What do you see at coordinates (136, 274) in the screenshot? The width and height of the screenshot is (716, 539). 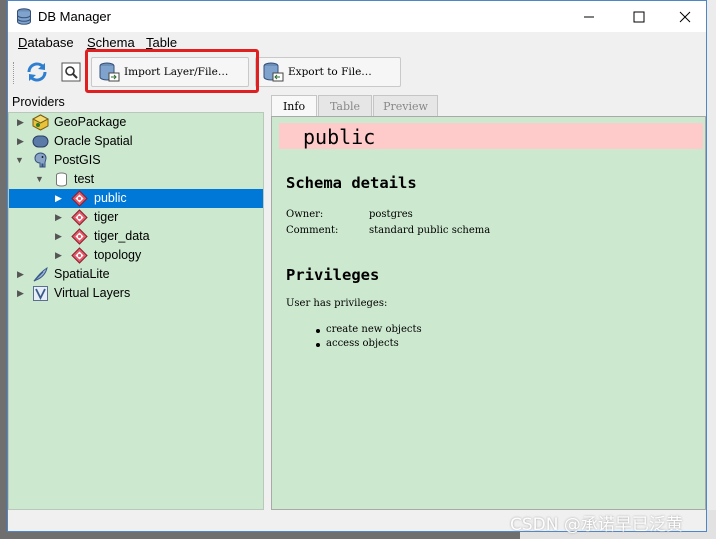 I see `tree-item-spatialite: ▶ SpatiaLite` at bounding box center [136, 274].